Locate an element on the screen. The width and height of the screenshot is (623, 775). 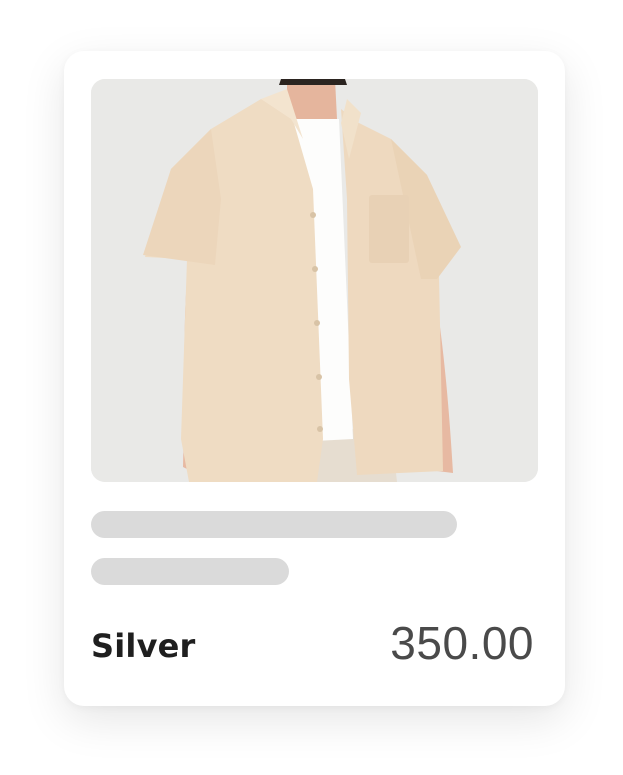
product-name: Silver is located at coordinates (143, 646).